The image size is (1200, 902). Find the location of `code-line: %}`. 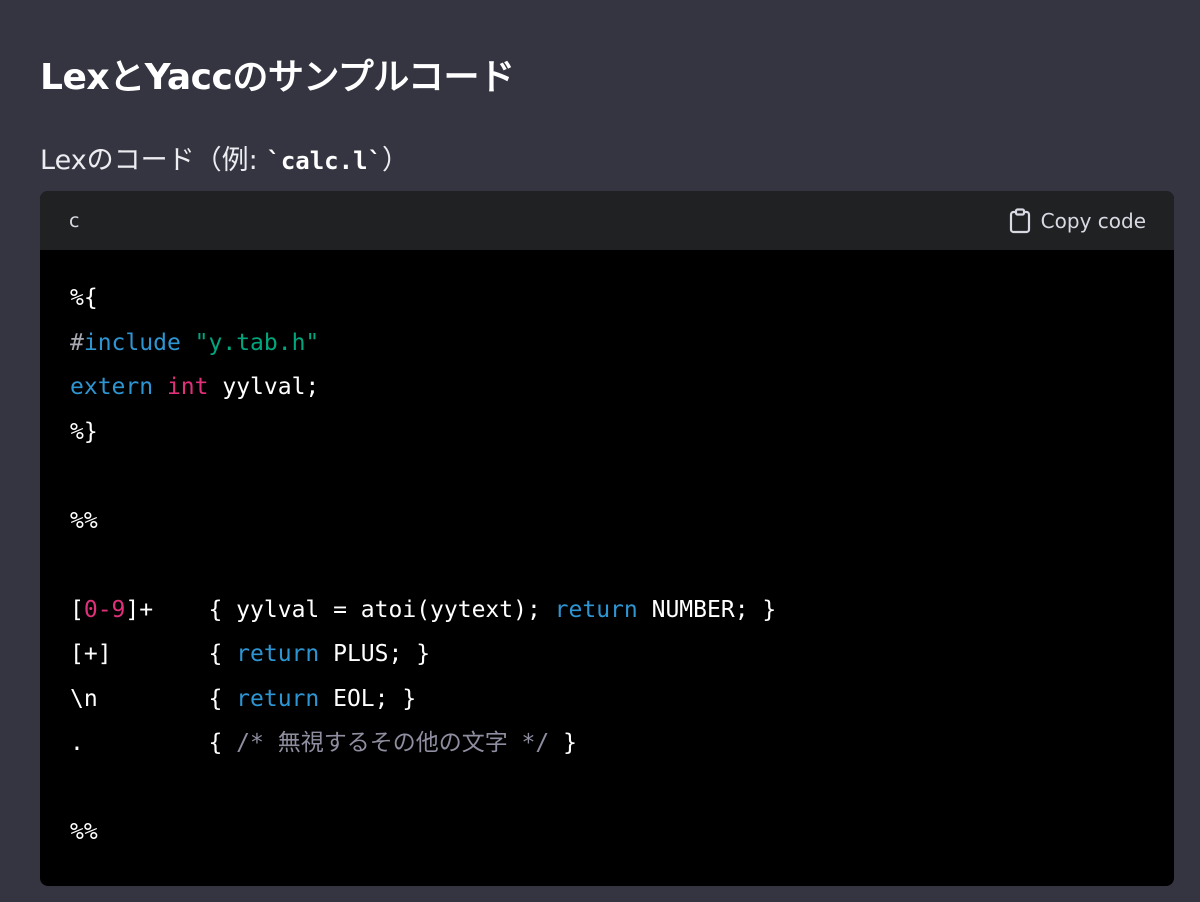

code-line: %} is located at coordinates (607, 432).